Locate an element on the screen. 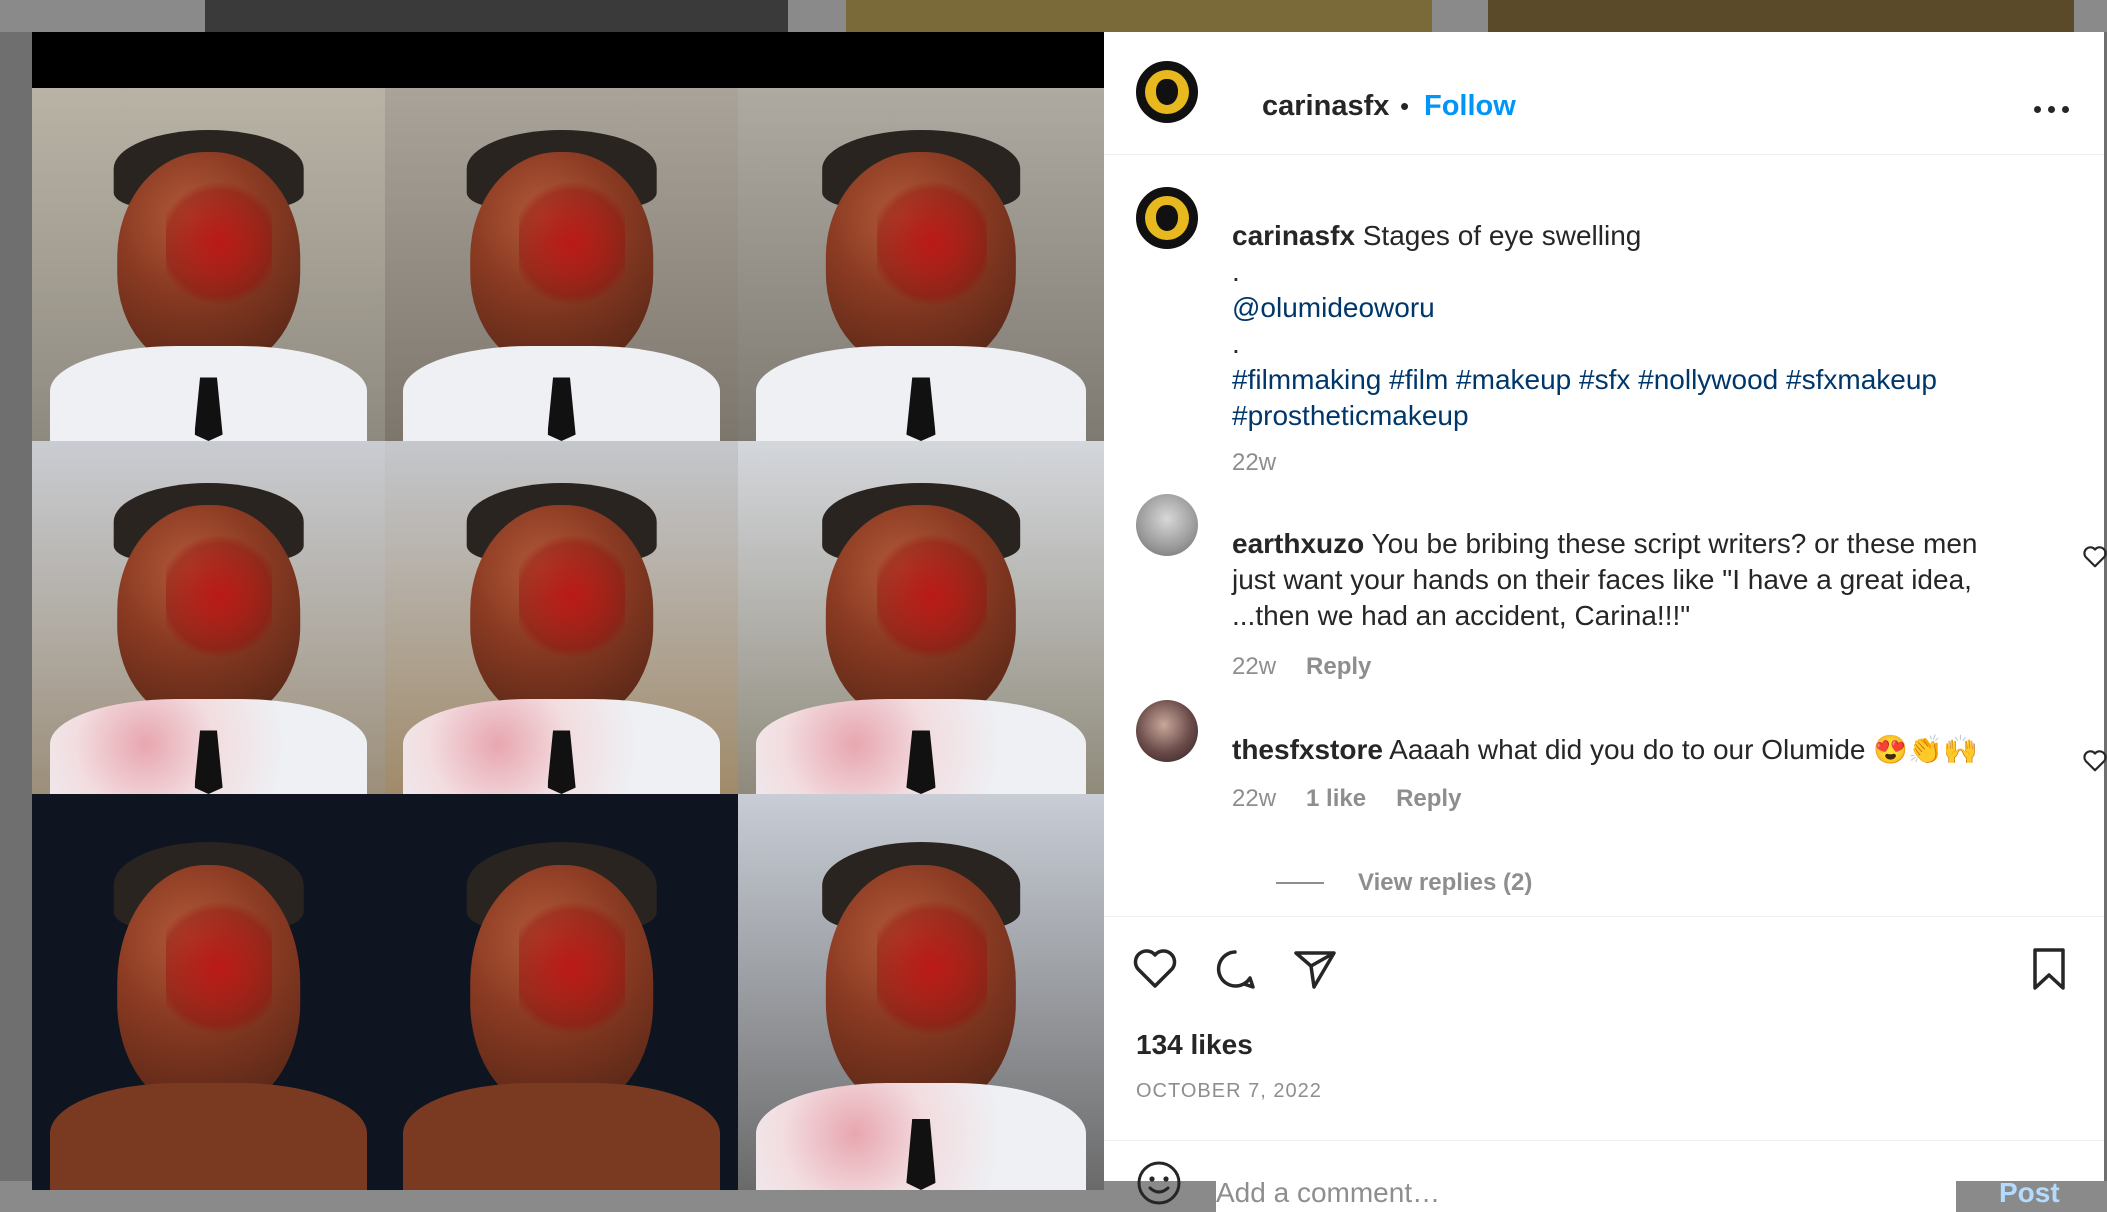  comment-username: earthxuzo is located at coordinates (1298, 543).